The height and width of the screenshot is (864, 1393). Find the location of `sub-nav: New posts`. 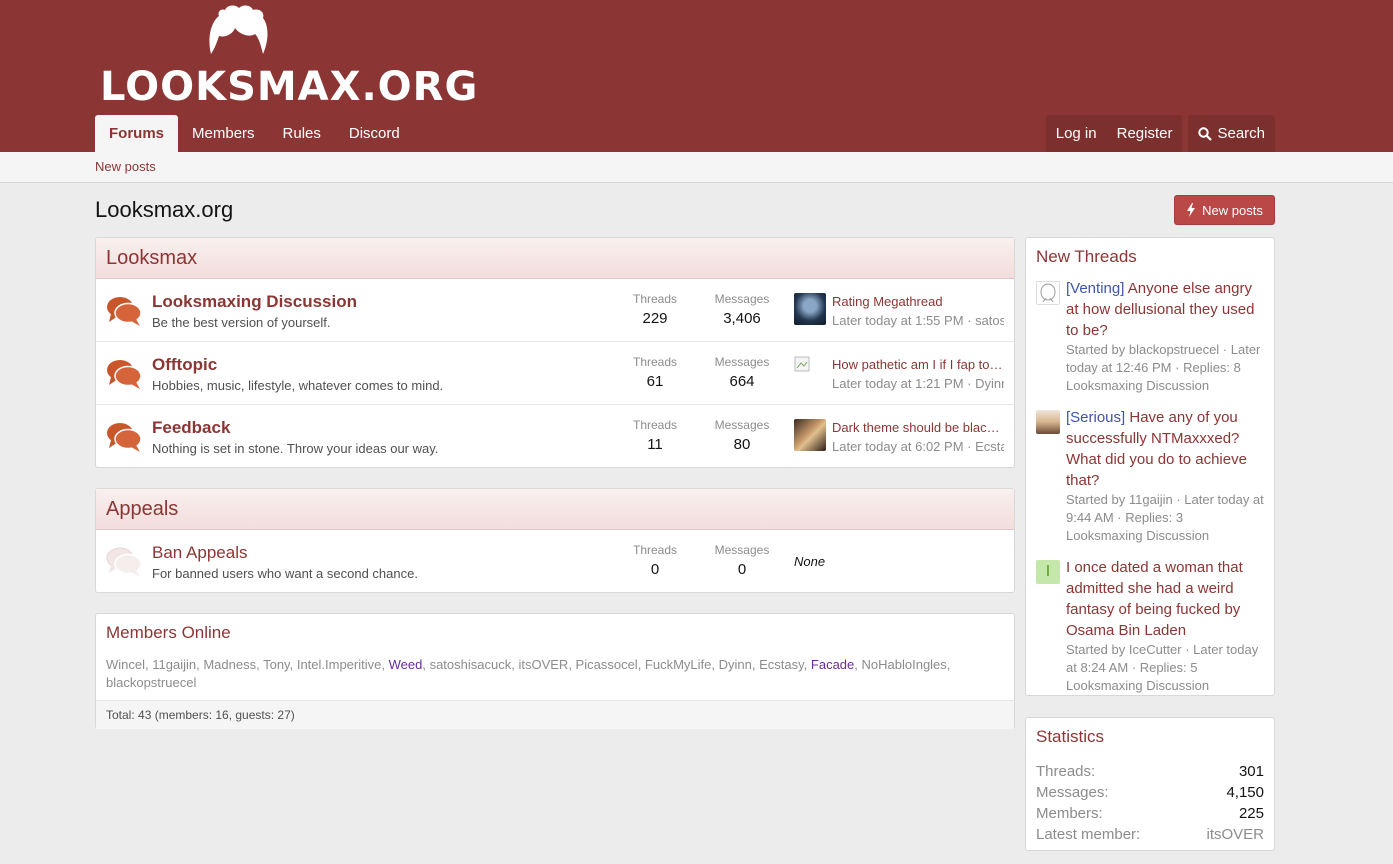

sub-nav: New posts is located at coordinates (696, 167).